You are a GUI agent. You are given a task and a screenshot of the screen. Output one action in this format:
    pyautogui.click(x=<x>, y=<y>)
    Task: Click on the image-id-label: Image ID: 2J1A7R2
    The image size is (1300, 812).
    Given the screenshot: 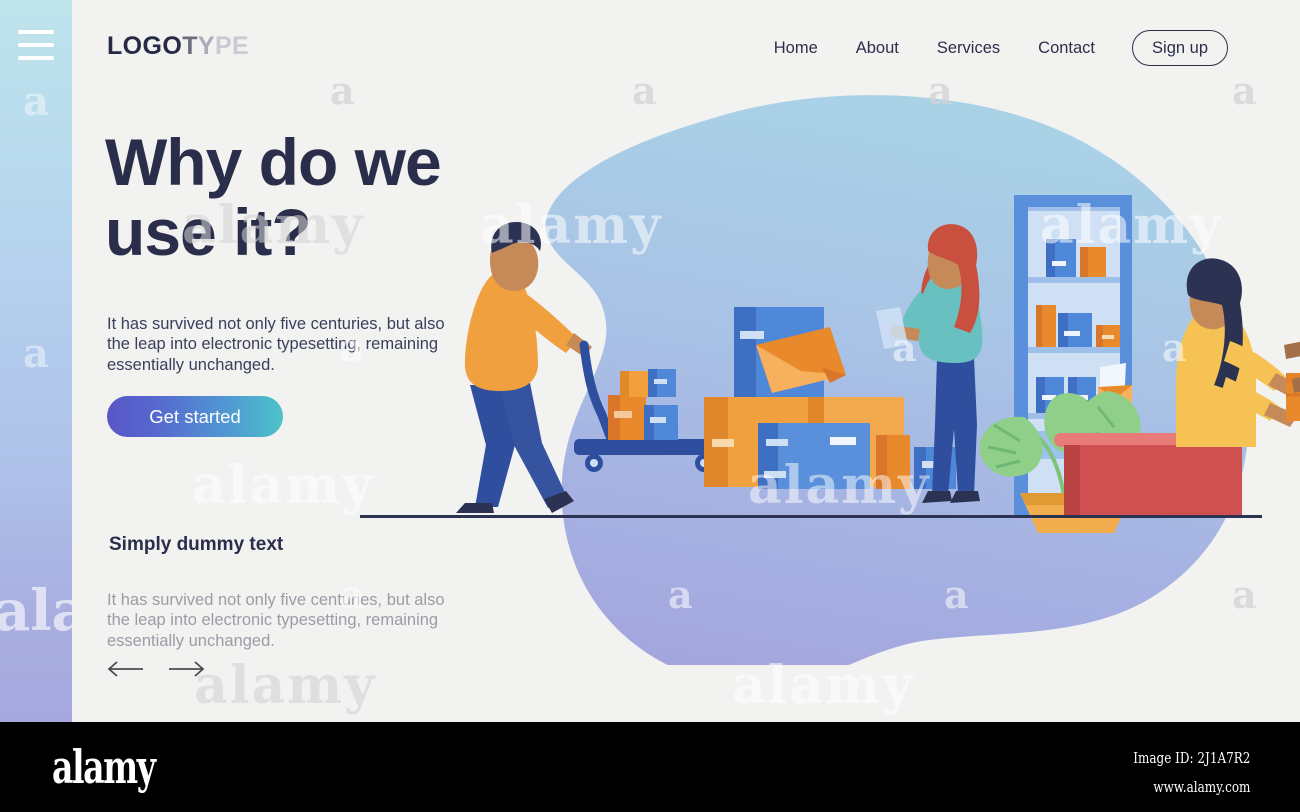 What is the action you would take?
    pyautogui.click(x=1191, y=758)
    